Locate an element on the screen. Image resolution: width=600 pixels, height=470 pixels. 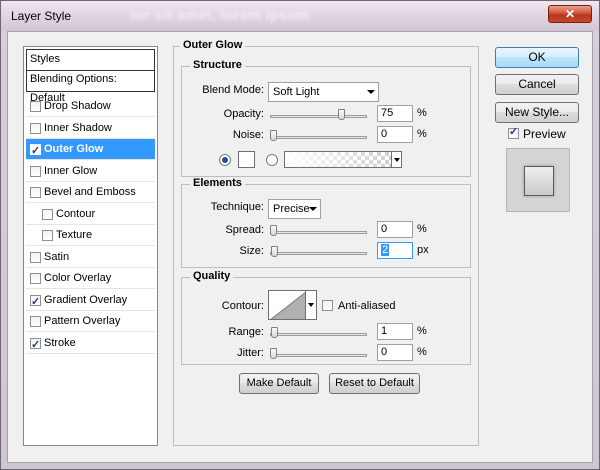
gradient-radio is located at coordinates (272, 160).